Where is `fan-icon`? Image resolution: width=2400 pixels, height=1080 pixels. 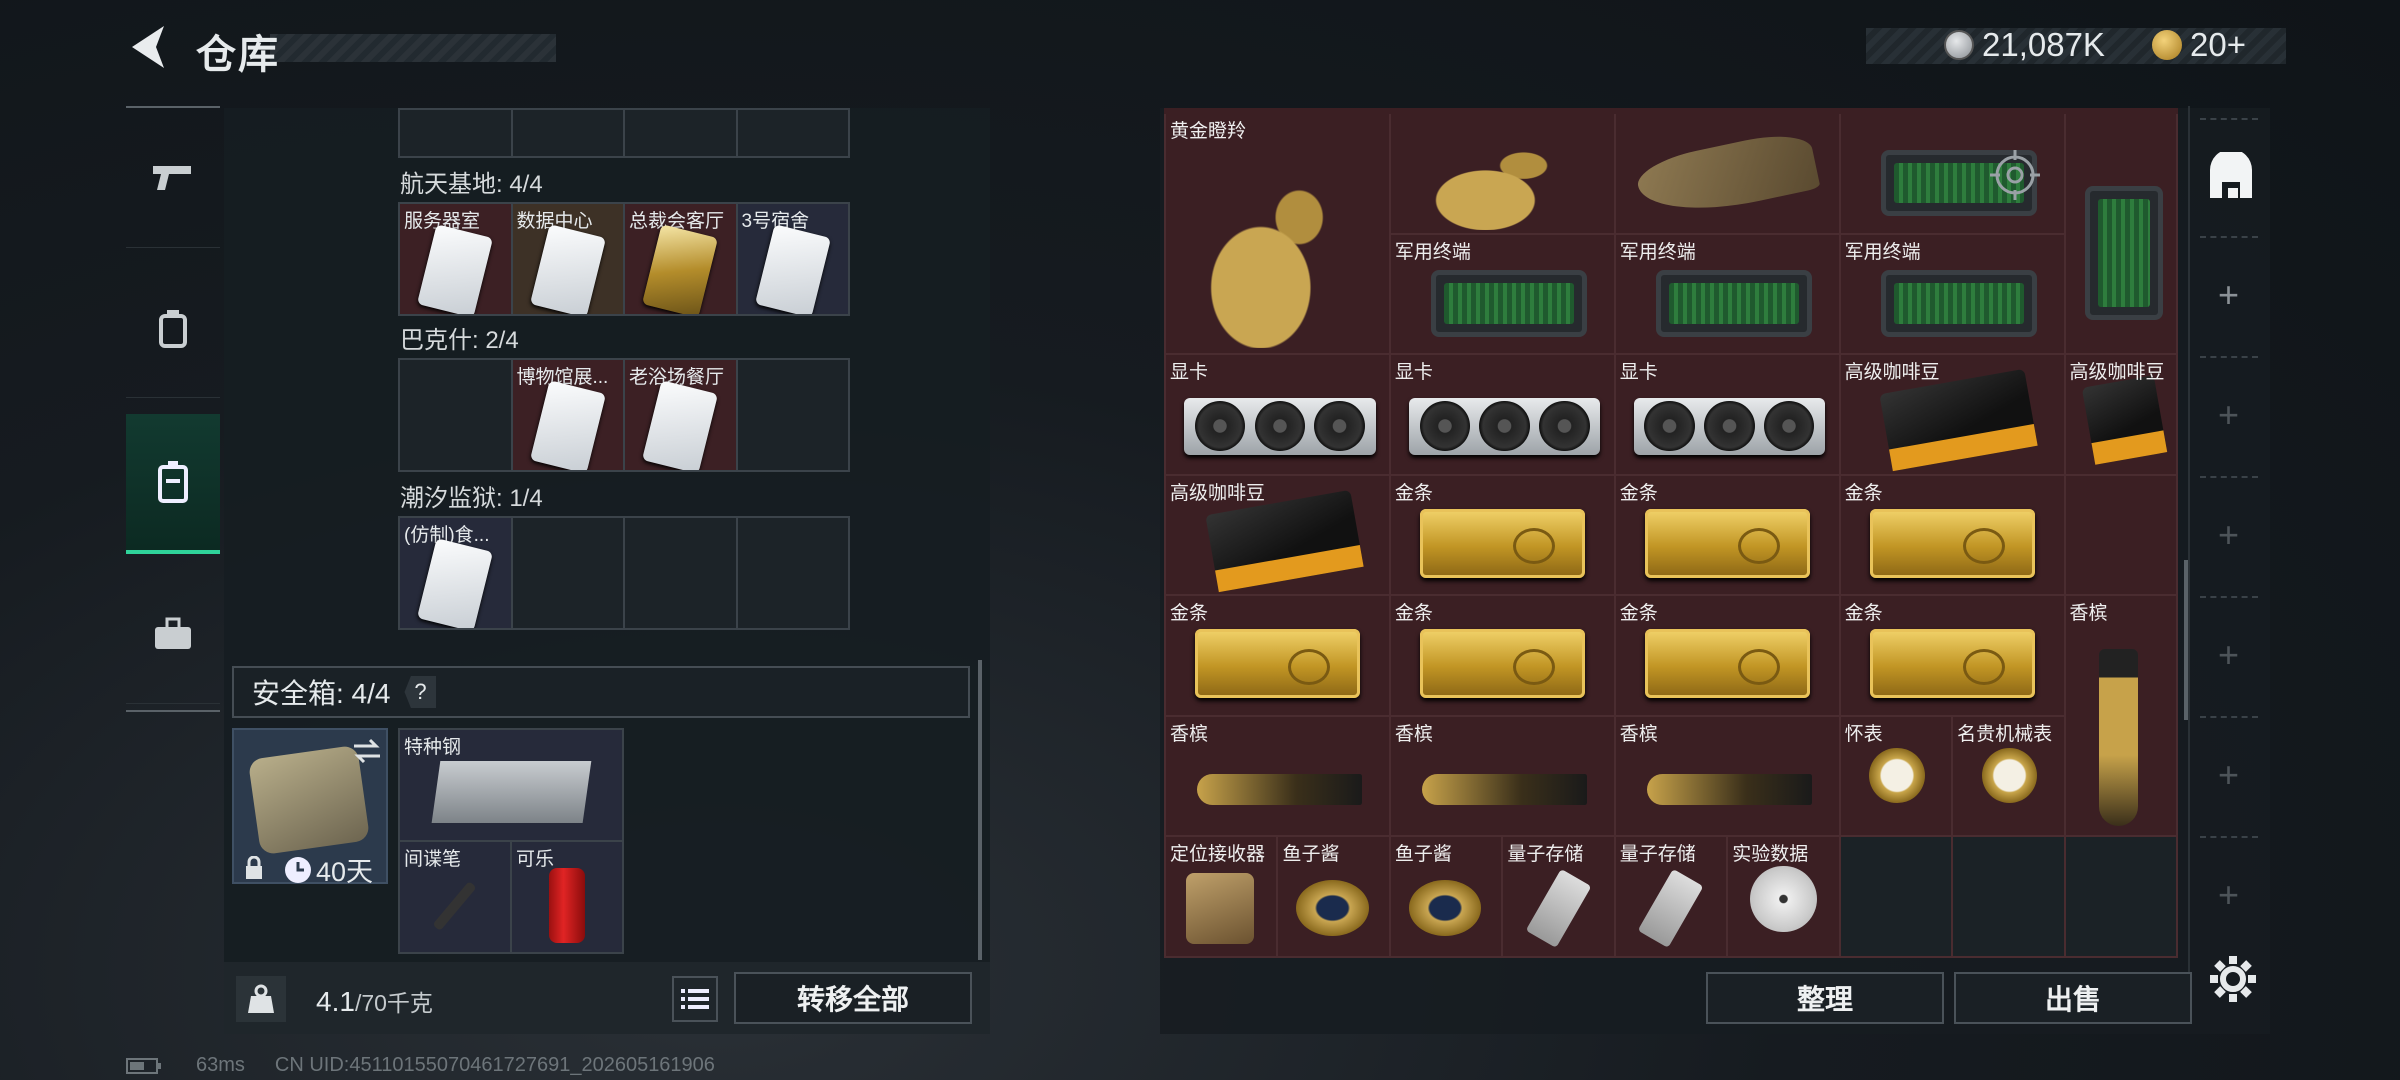
fan-icon is located at coordinates (1789, 426).